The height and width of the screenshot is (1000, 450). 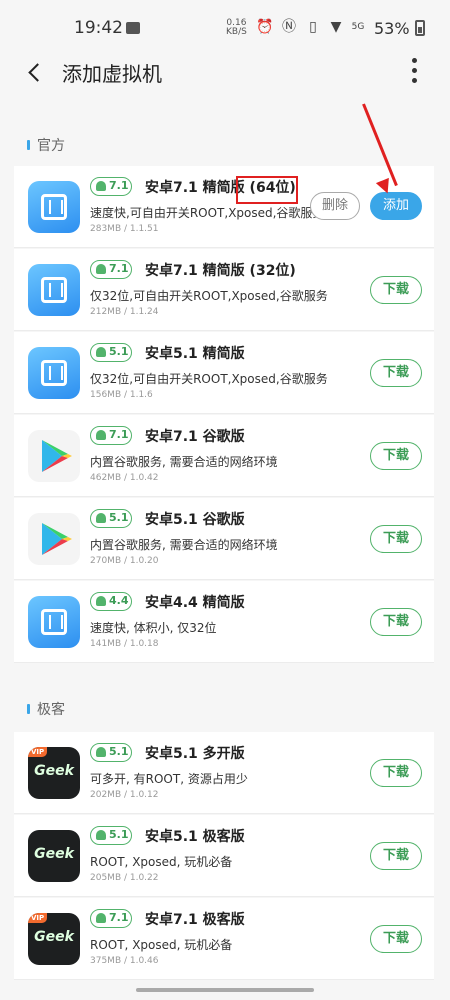 I want to click on network-speed-unit: KB/S, so click(x=236, y=32).